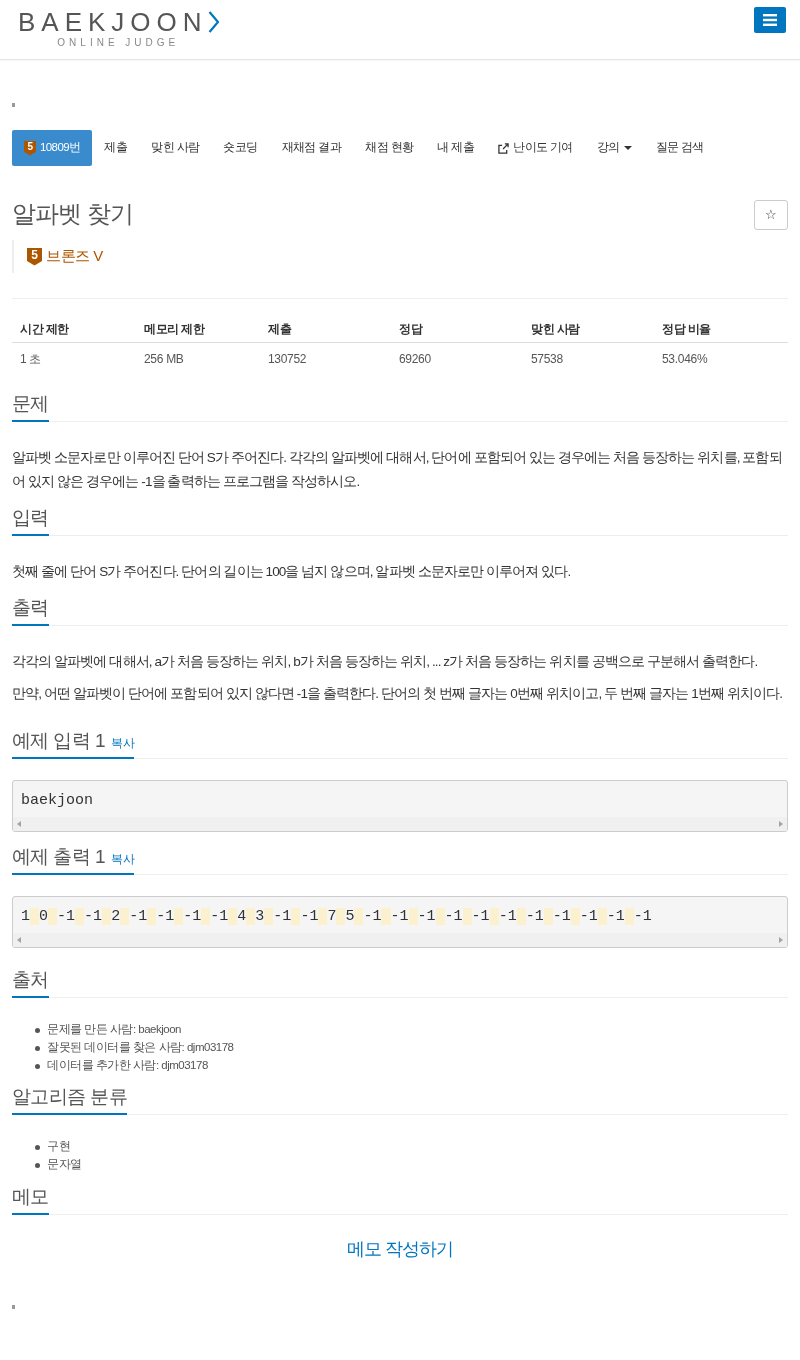 Image resolution: width=800 pixels, height=1360 pixels. What do you see at coordinates (127, 1066) in the screenshot?
I see `list-item: 데이터를 추가한 사람: djm03178` at bounding box center [127, 1066].